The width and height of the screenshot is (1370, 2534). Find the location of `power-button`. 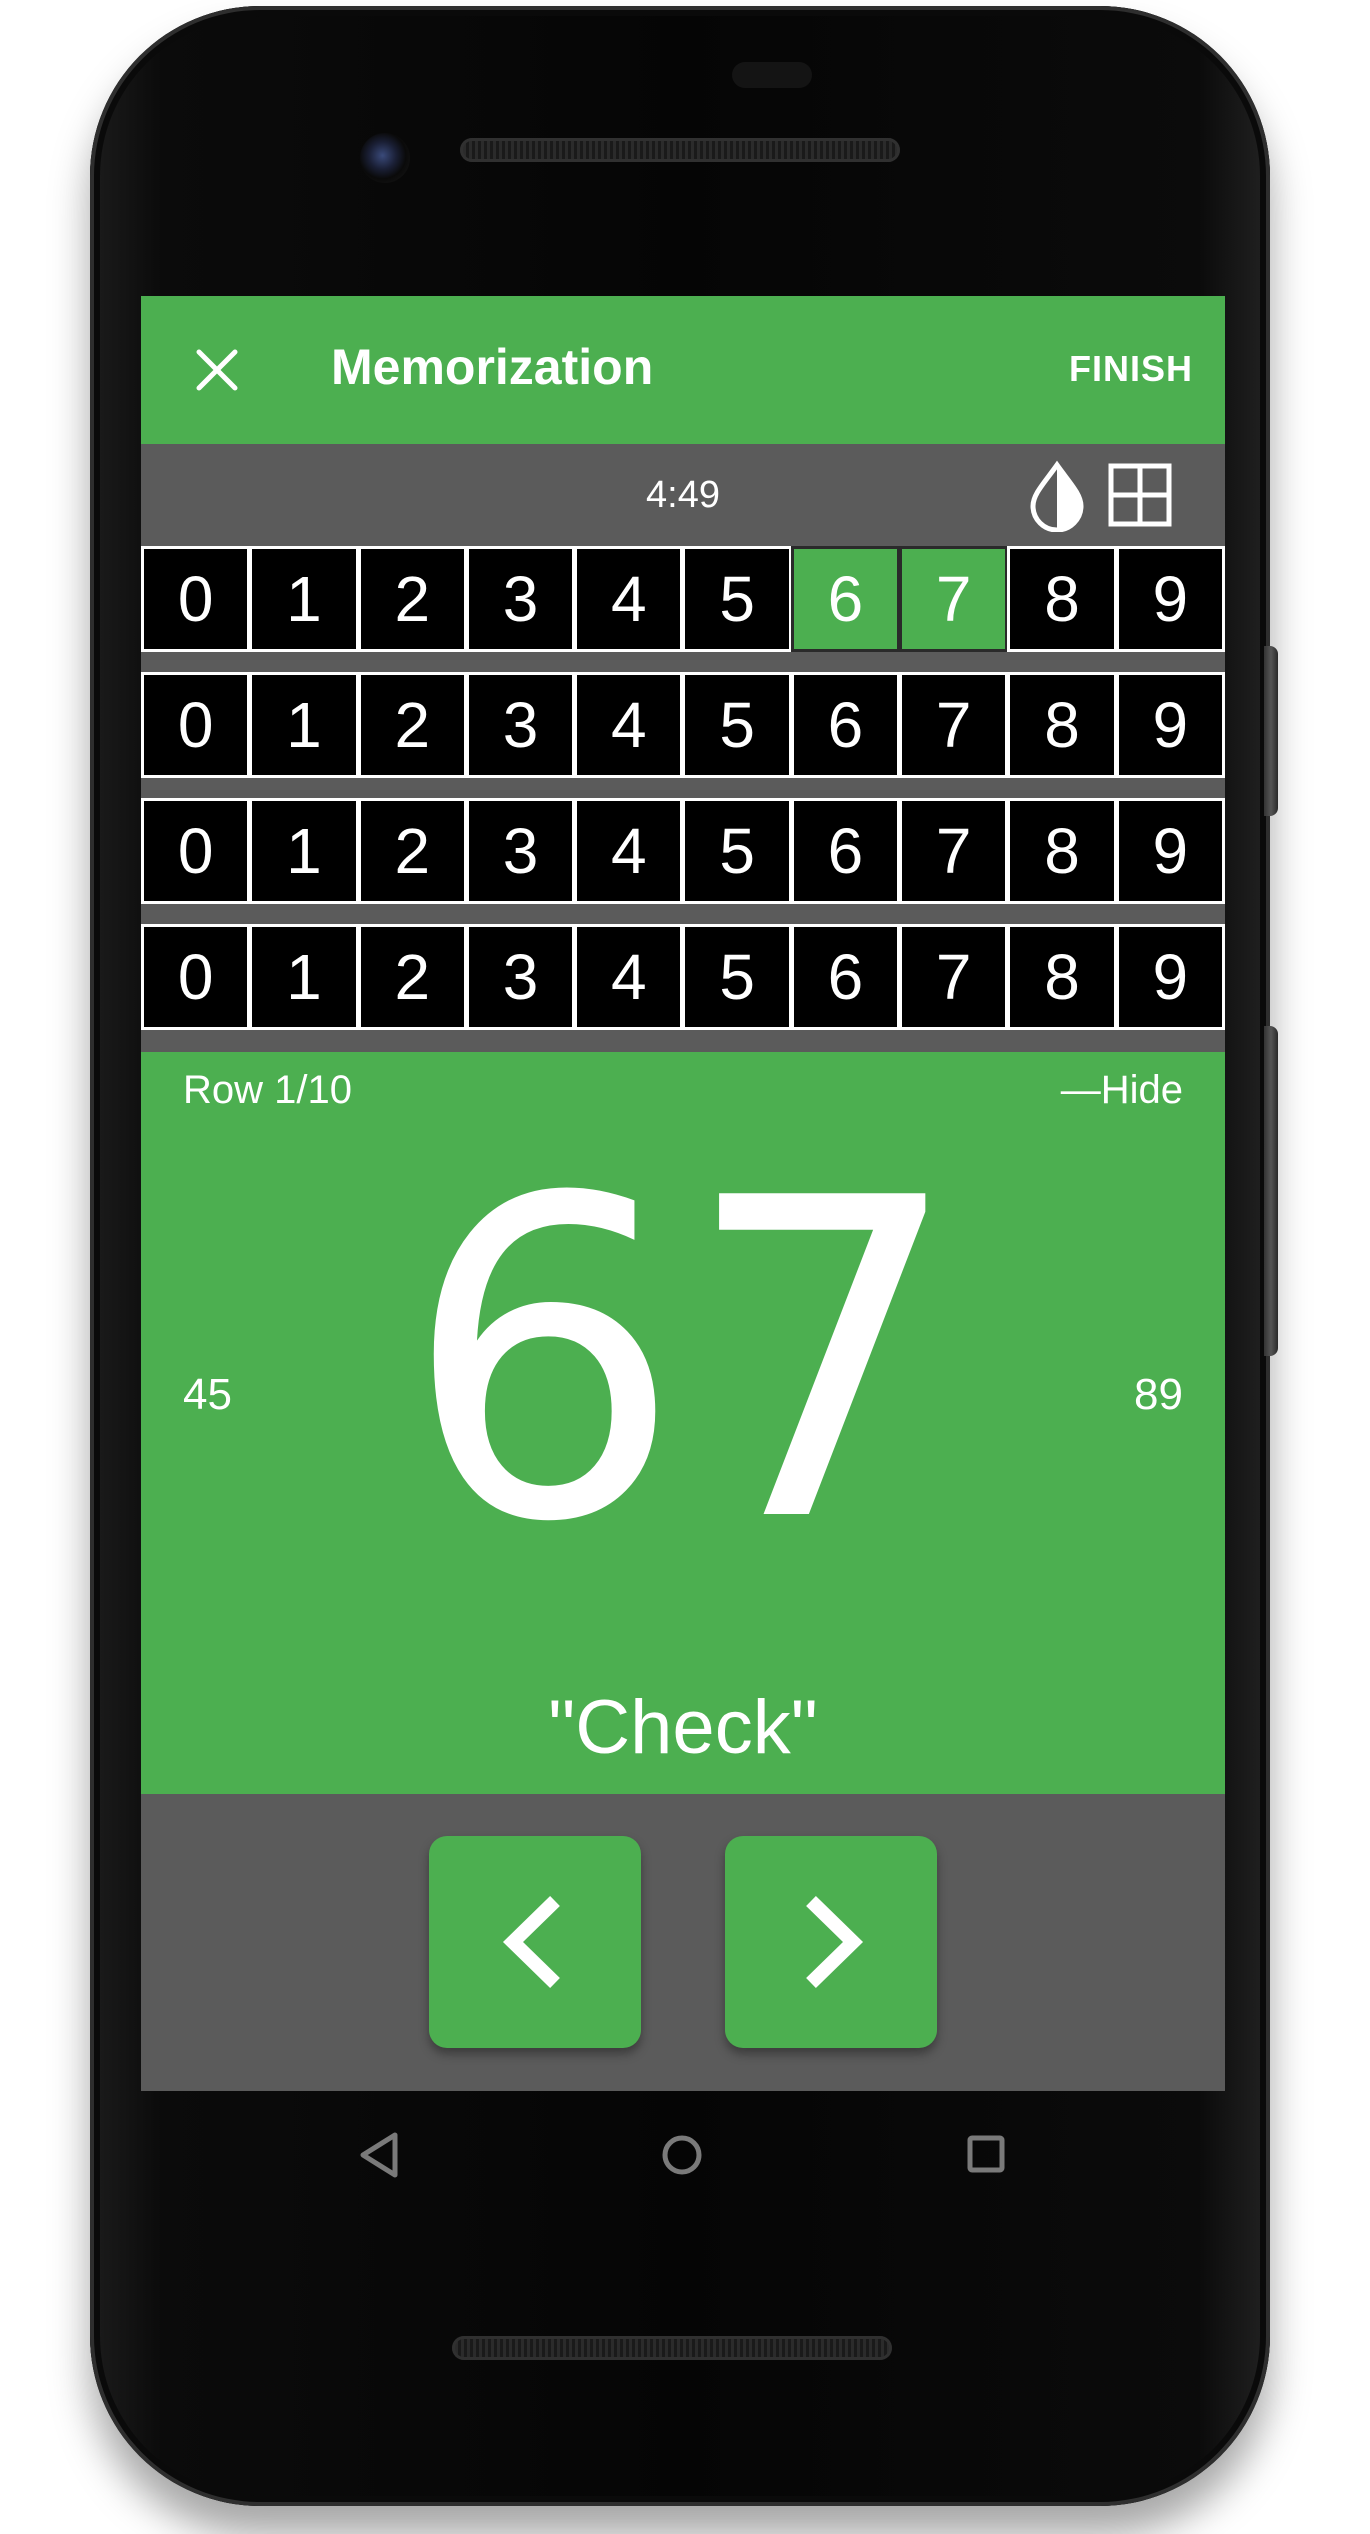

power-button is located at coordinates (1271, 731).